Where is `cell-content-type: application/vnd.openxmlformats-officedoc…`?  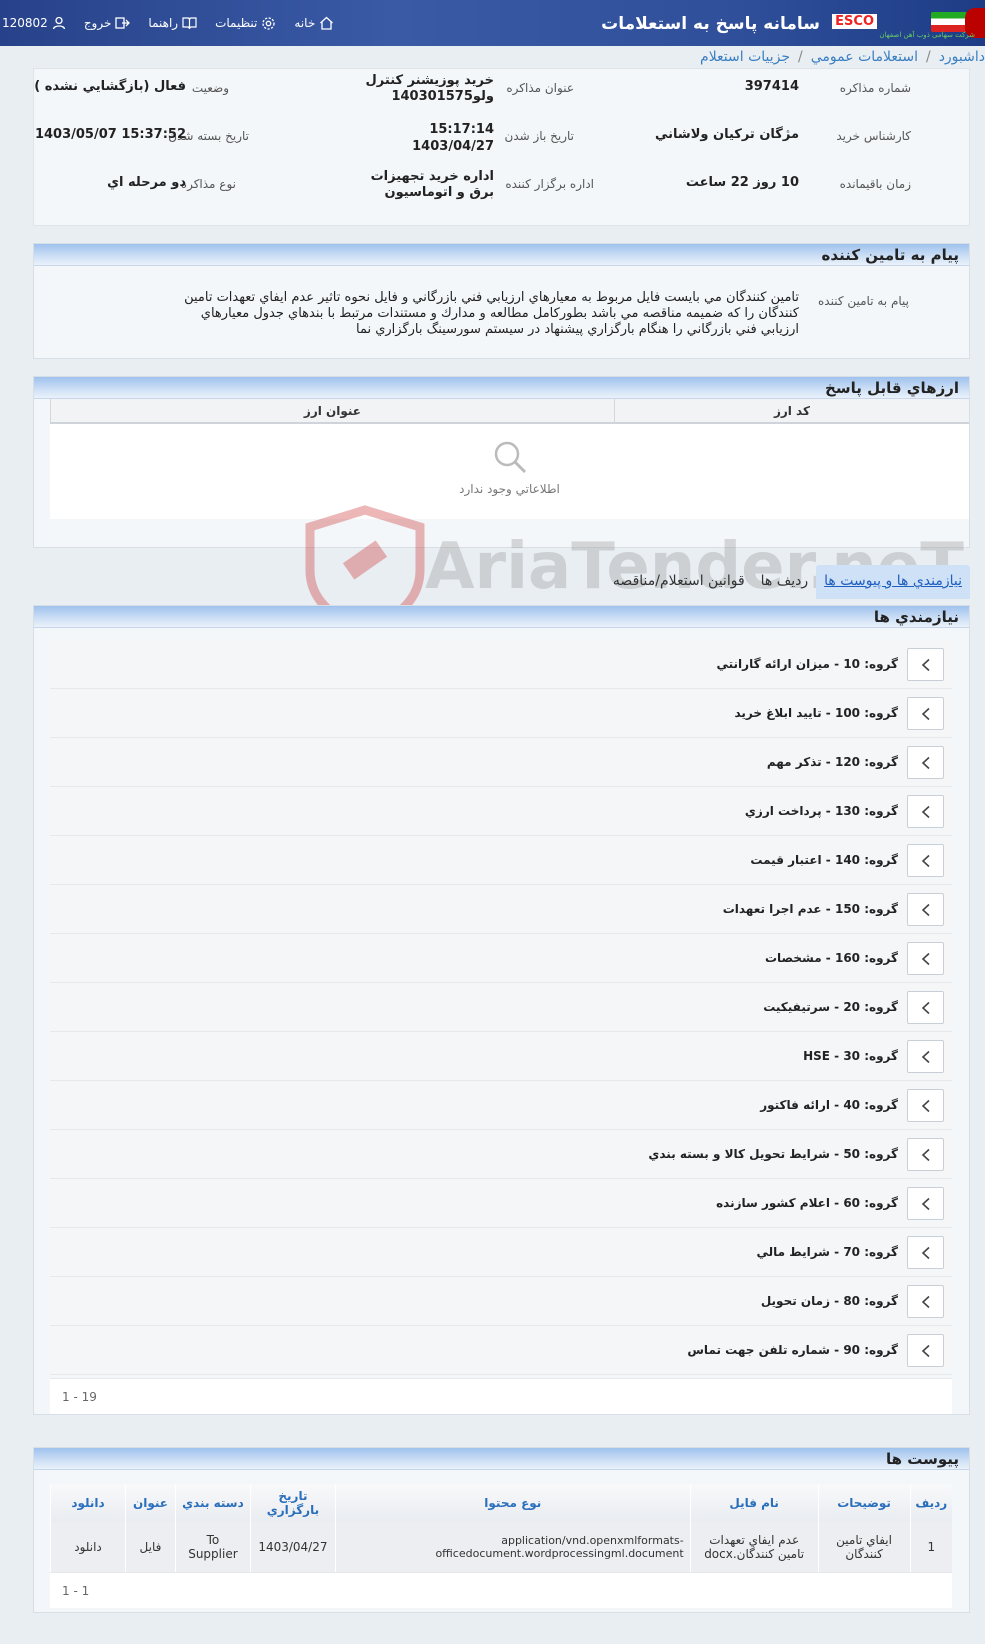 cell-content-type: application/vnd.openxmlformats-officedoc… is located at coordinates (512, 1547).